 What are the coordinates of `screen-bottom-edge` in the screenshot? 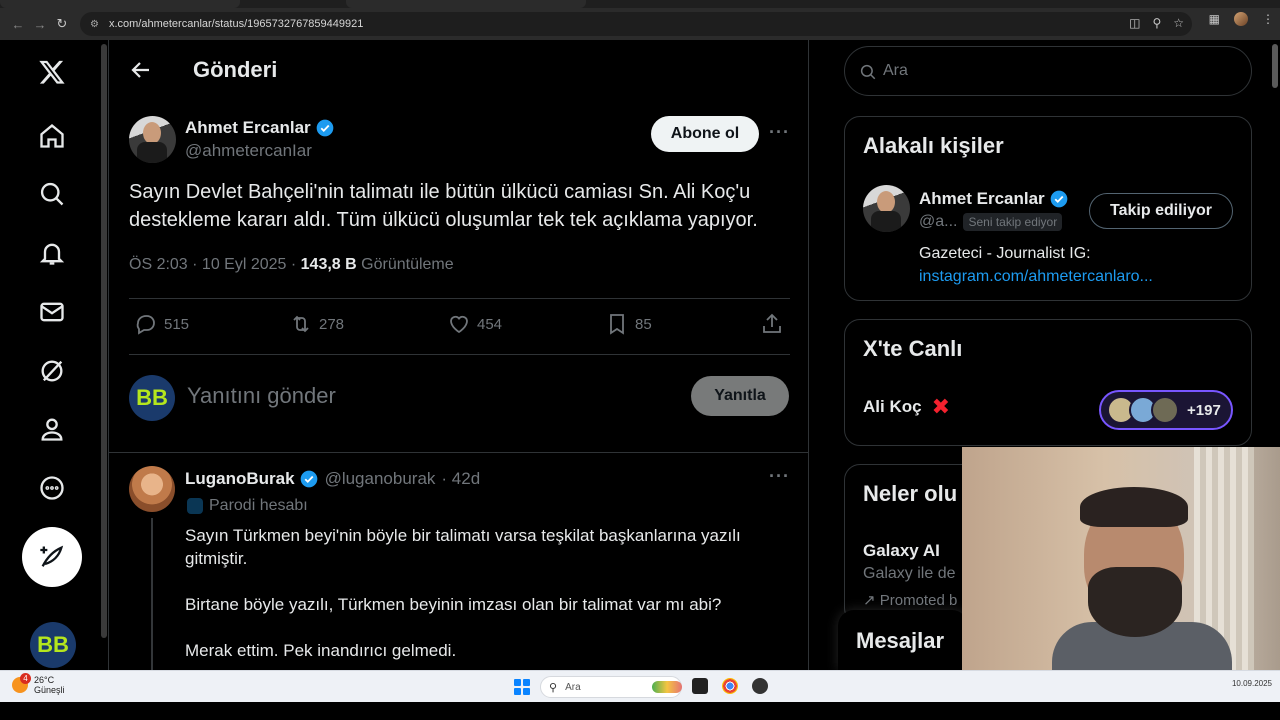 It's located at (640, 711).